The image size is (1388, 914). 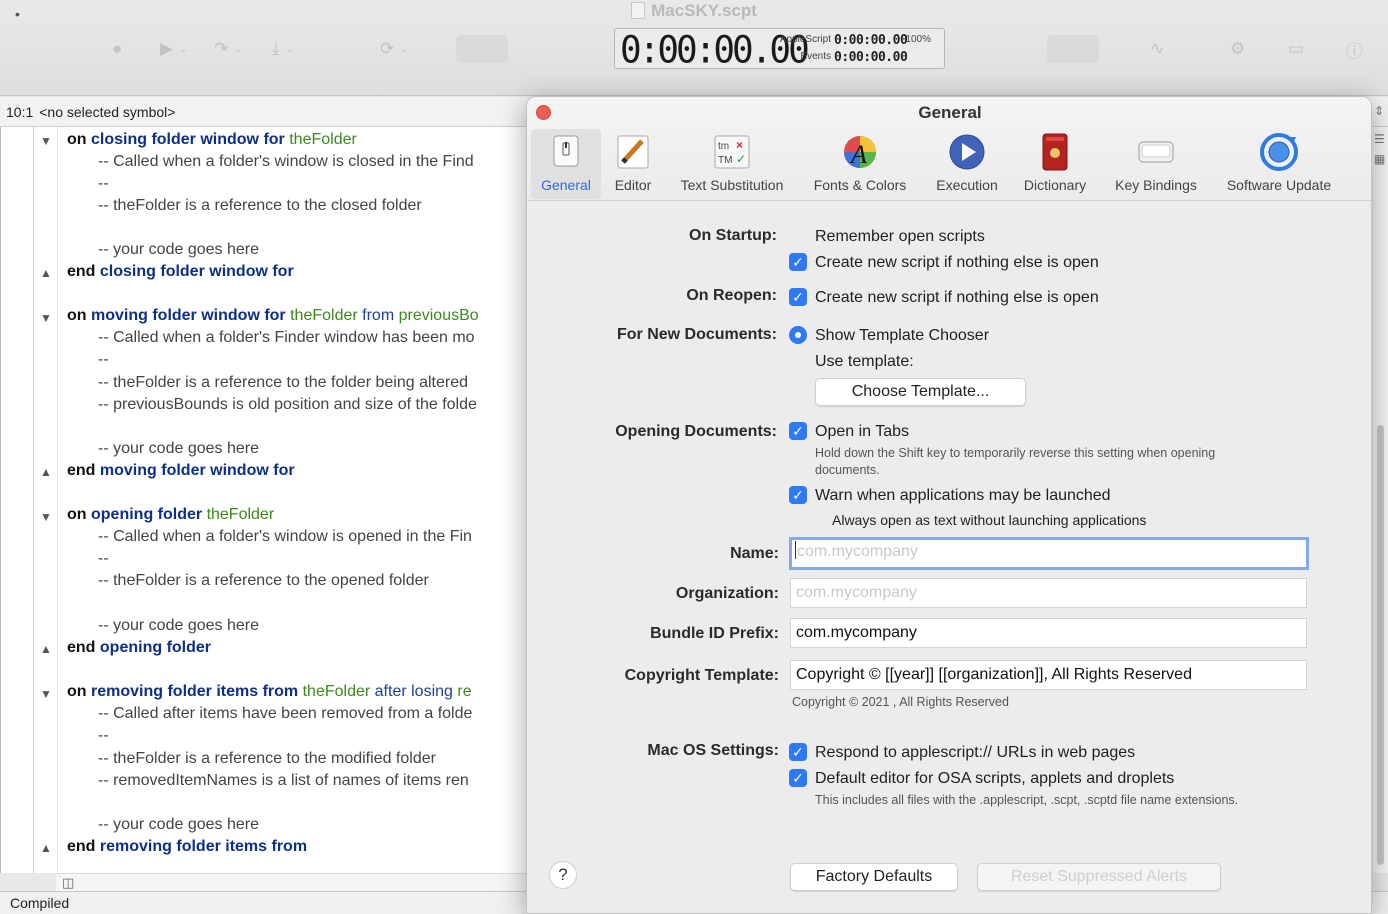 I want to click on handler-name: removing folder items from, so click(x=203, y=846).